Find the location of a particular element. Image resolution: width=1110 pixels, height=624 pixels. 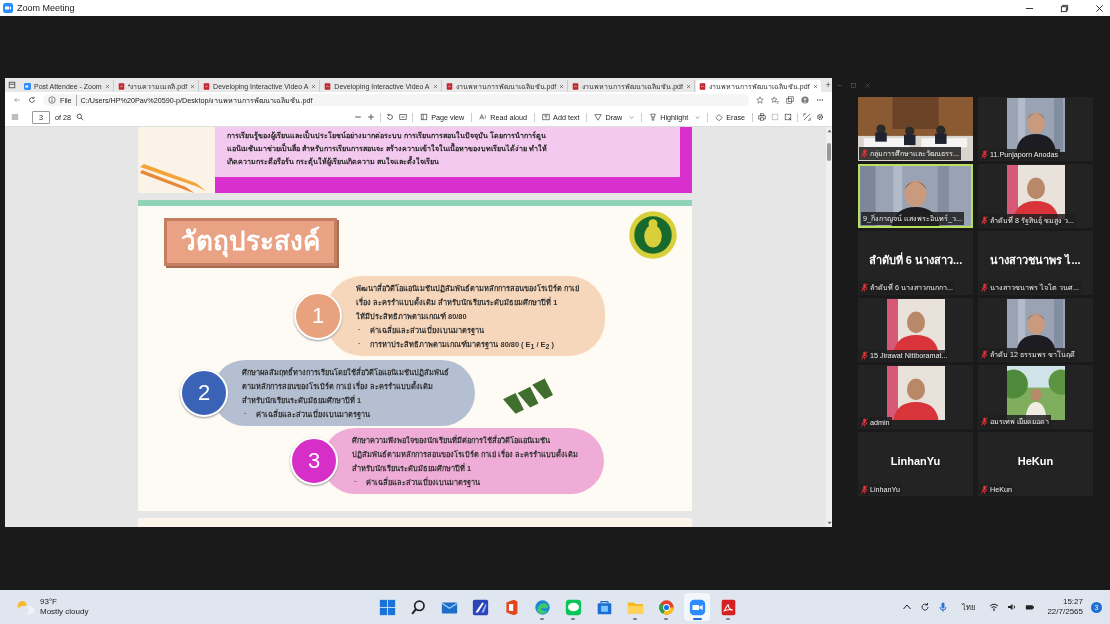

pen-app-icon is located at coordinates (480, 607).